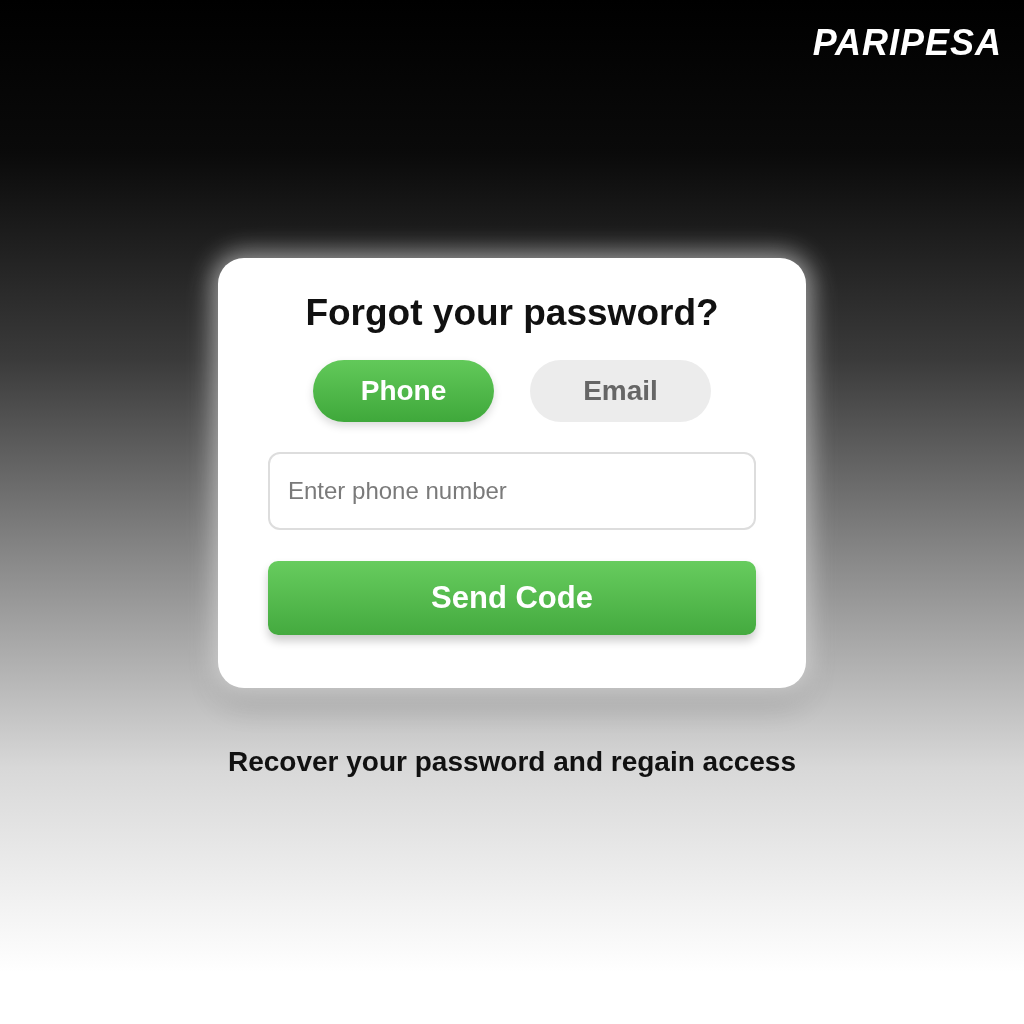 The image size is (1024, 1024). What do you see at coordinates (403, 391) in the screenshot?
I see `tab: Phone` at bounding box center [403, 391].